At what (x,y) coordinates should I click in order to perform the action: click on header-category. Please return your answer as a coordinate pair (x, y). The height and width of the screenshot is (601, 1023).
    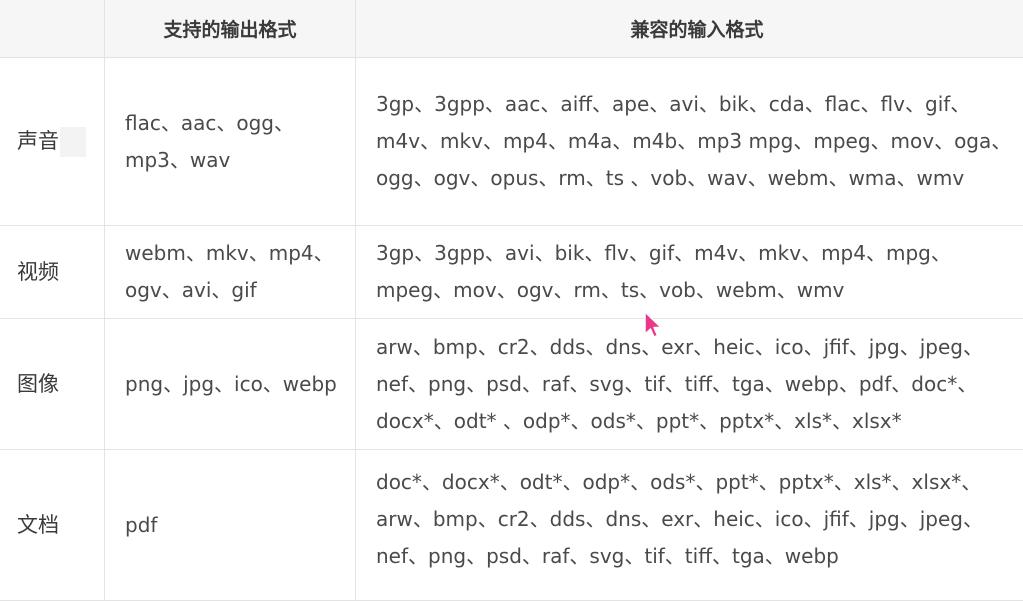
    Looking at the image, I should click on (52, 29).